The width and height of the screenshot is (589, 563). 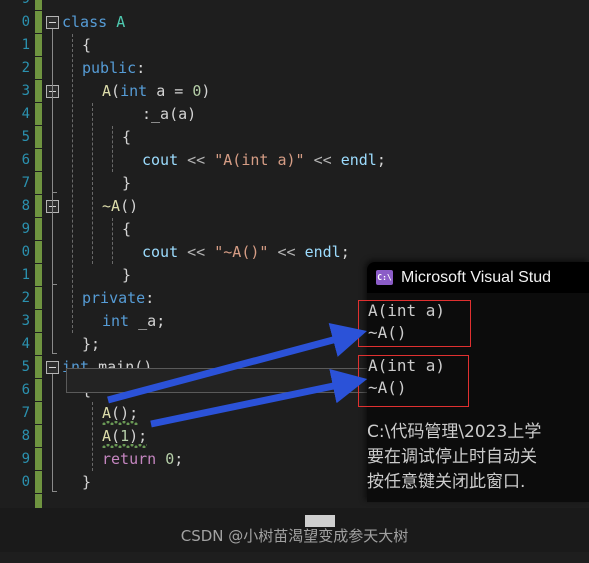 I want to click on code-token: private, so click(x=114, y=298).